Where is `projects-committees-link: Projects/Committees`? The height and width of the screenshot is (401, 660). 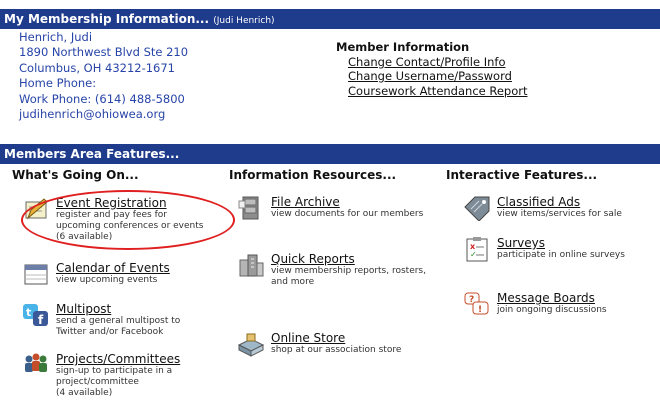 projects-committees-link: Projects/Committees is located at coordinates (146, 359).